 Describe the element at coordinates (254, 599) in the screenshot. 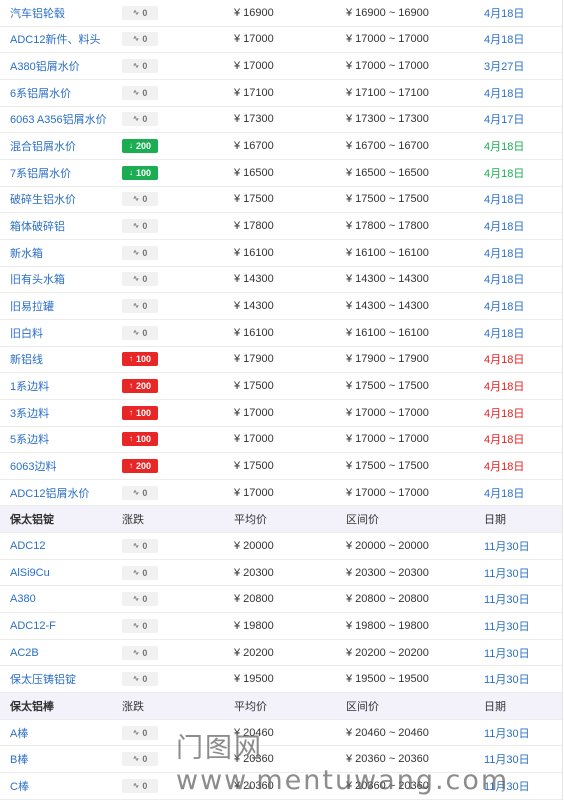

I see `avg-price: ¥ 20800` at that location.